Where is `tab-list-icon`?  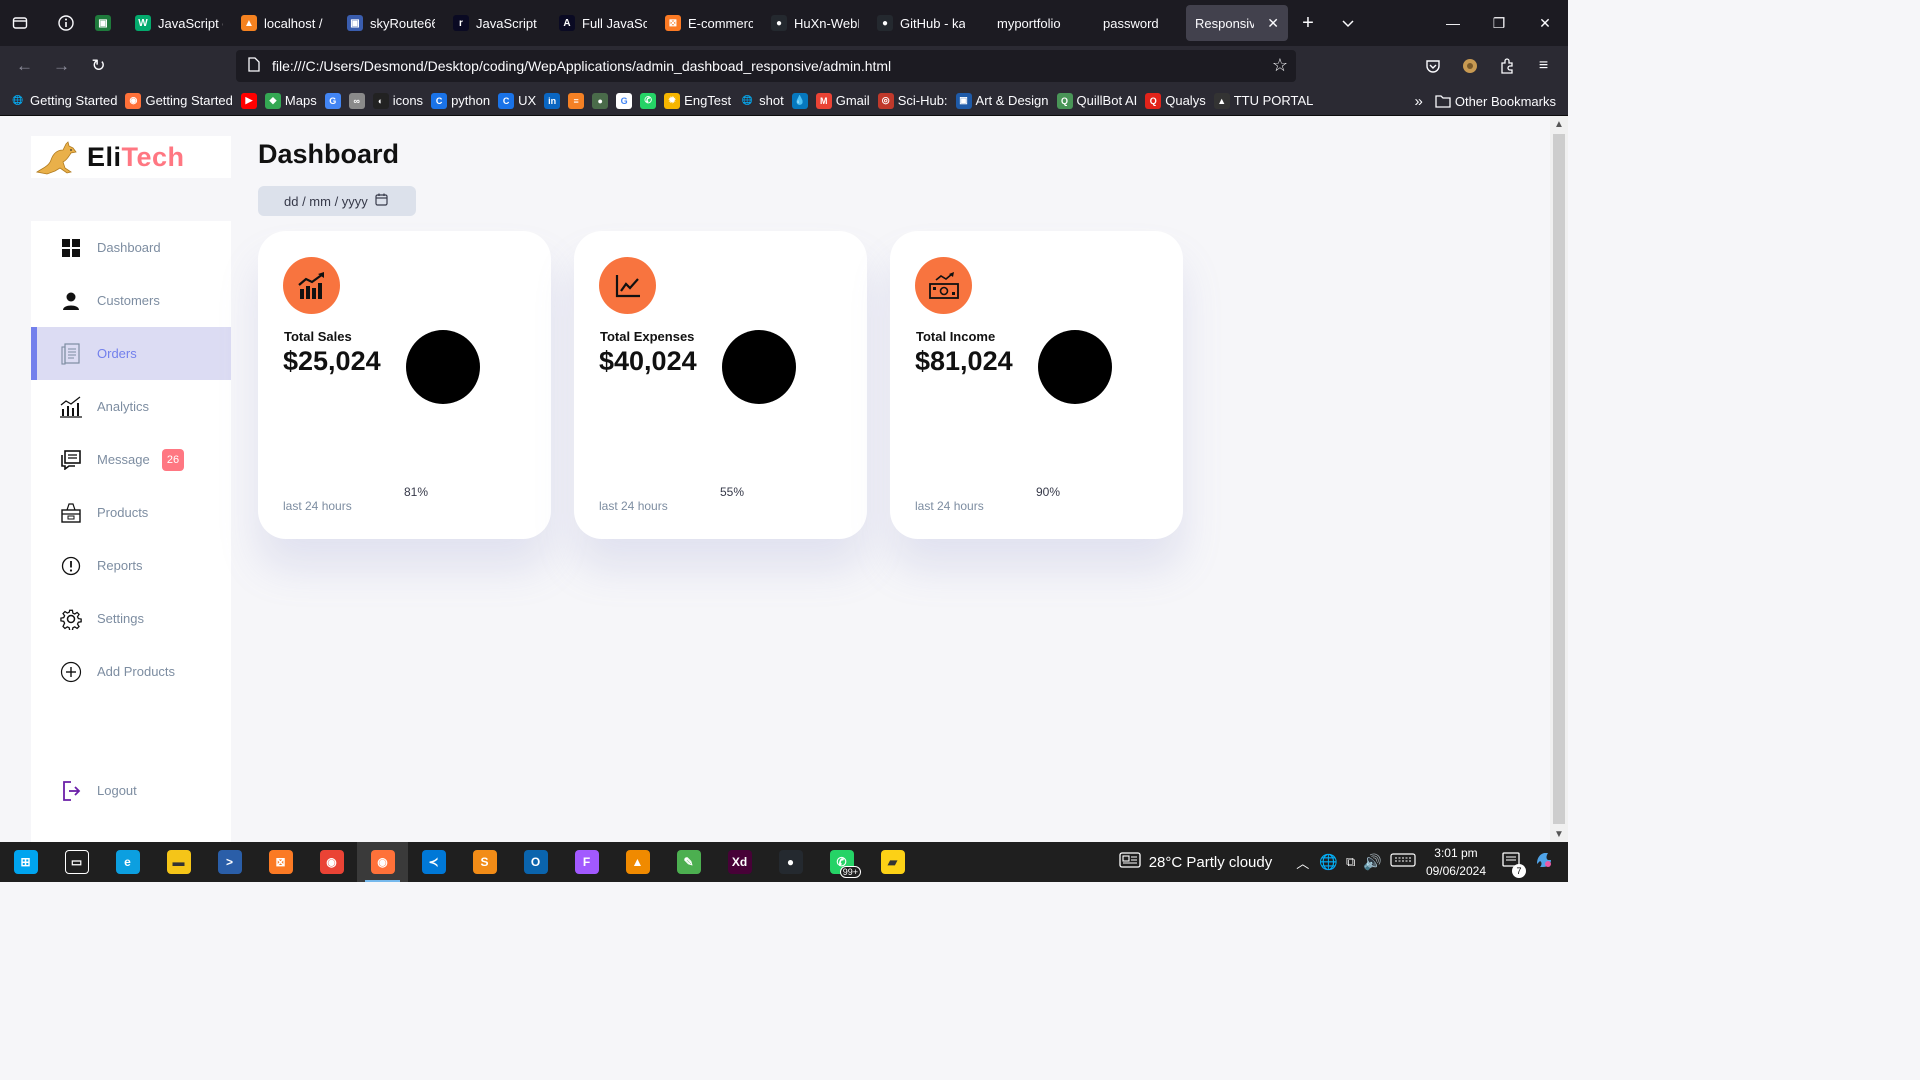
tab-list-icon is located at coordinates (20, 23).